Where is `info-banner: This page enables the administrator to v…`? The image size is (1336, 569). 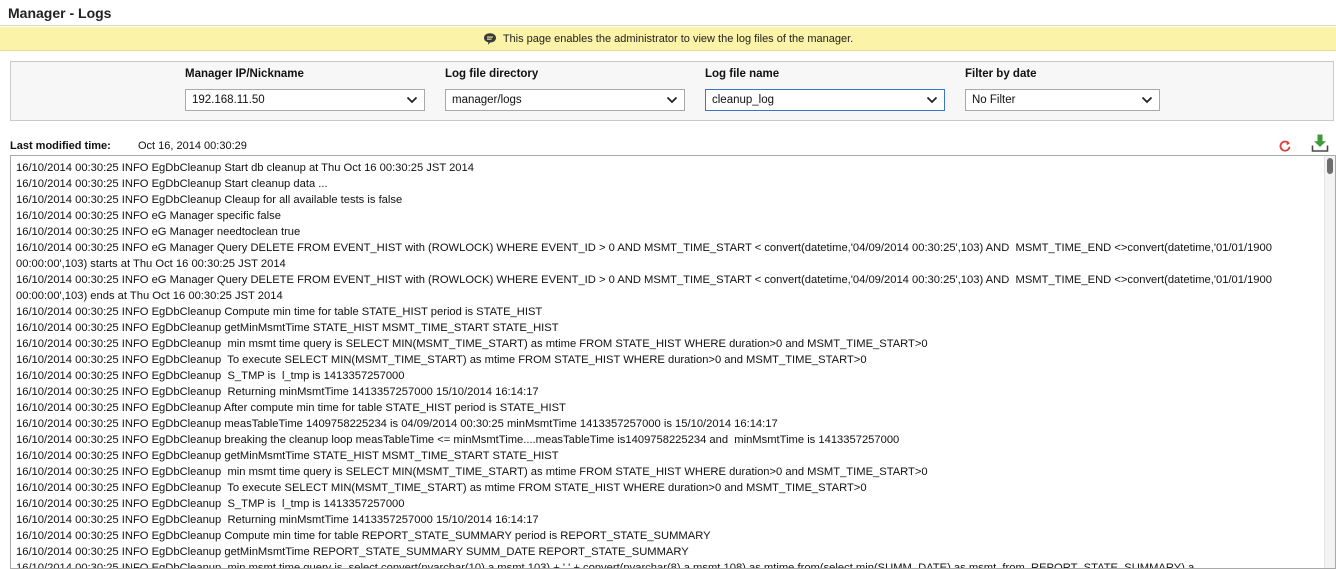
info-banner: This page enables the administrator to v… is located at coordinates (668, 39).